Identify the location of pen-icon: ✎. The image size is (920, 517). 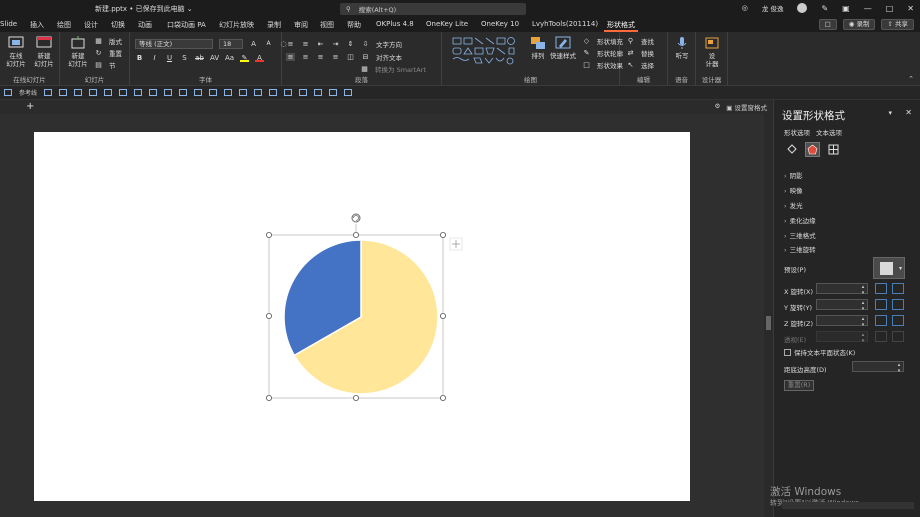
(824, 8).